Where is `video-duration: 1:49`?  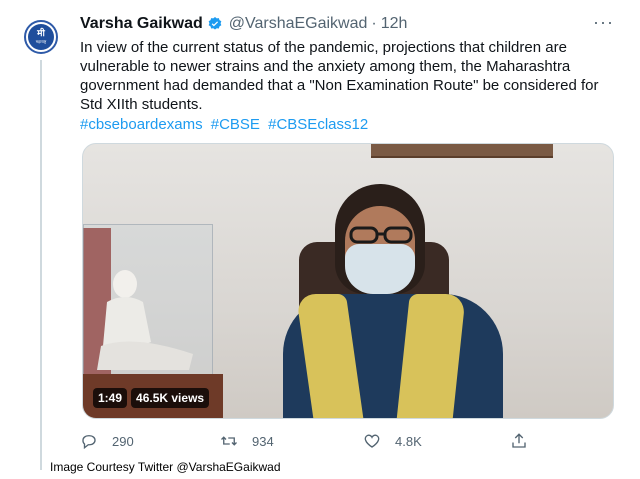 video-duration: 1:49 is located at coordinates (110, 398).